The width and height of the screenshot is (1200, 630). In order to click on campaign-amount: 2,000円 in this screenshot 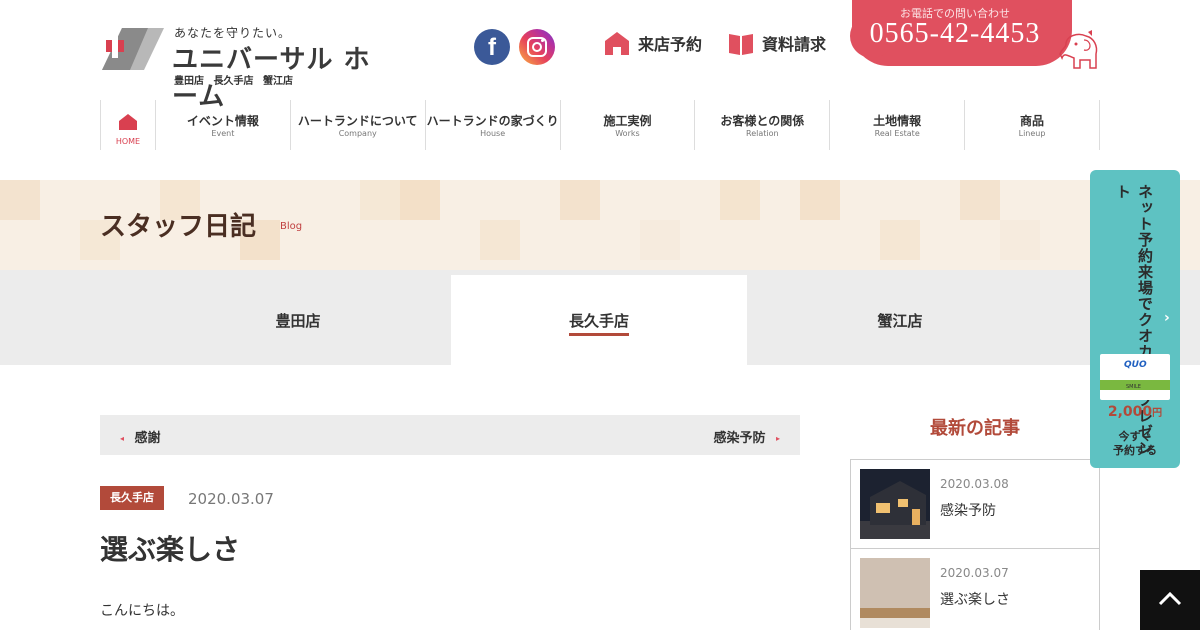, I will do `click(1135, 412)`.